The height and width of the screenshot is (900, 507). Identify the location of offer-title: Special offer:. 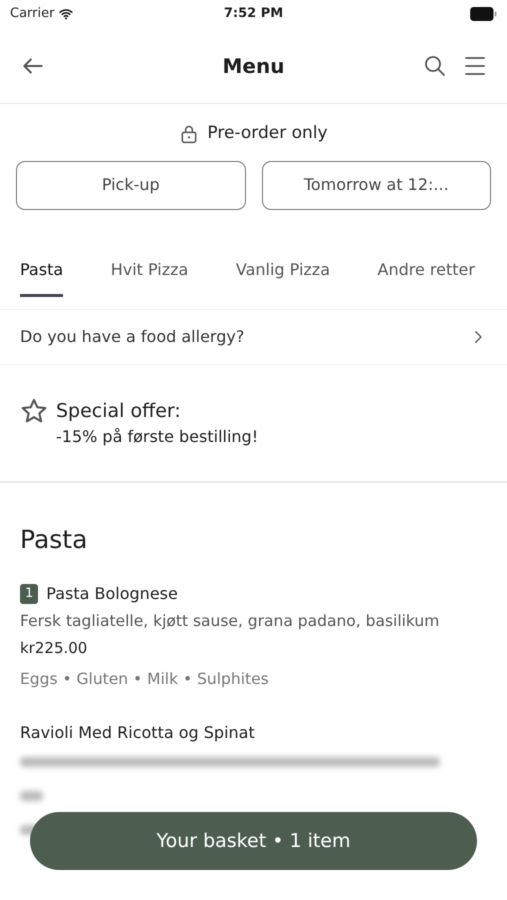
(119, 411).